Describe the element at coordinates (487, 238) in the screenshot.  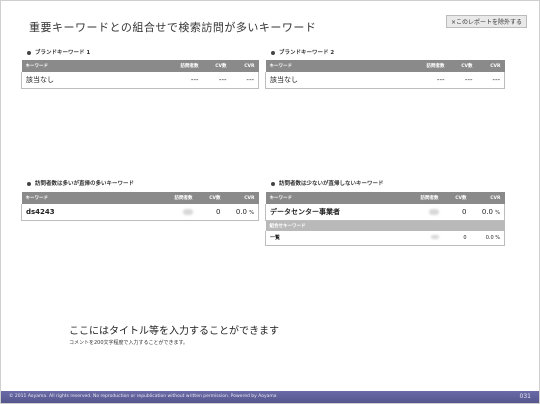
I see `combo-cvr-cell: 0.0 %` at that location.